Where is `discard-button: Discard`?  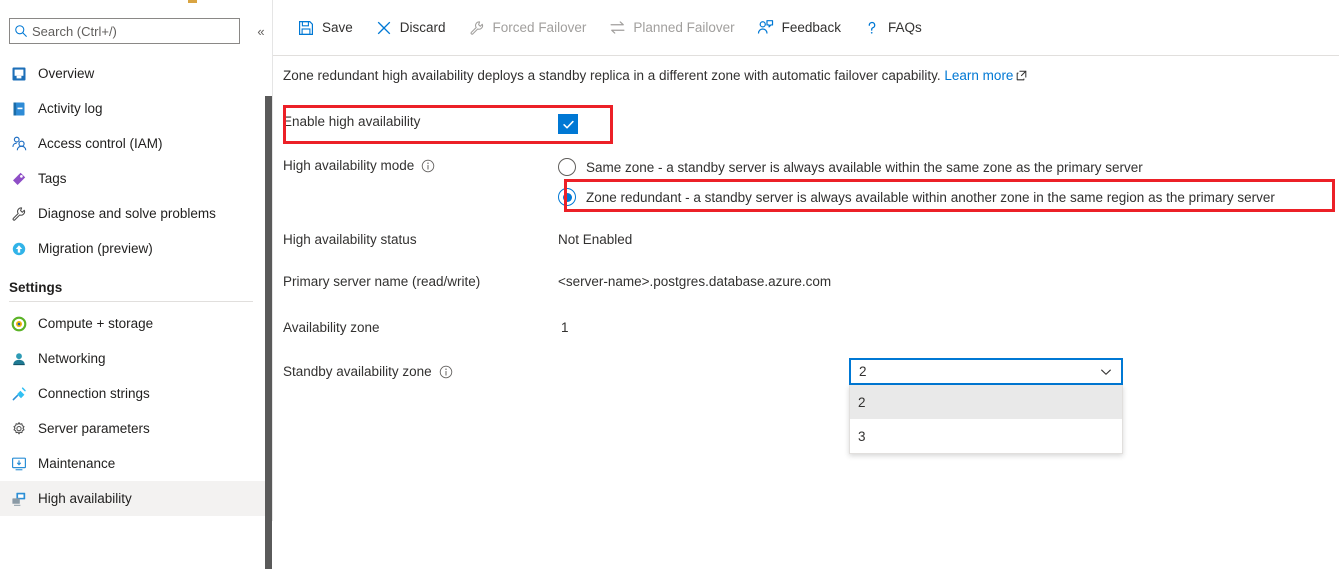 discard-button: Discard is located at coordinates (410, 28).